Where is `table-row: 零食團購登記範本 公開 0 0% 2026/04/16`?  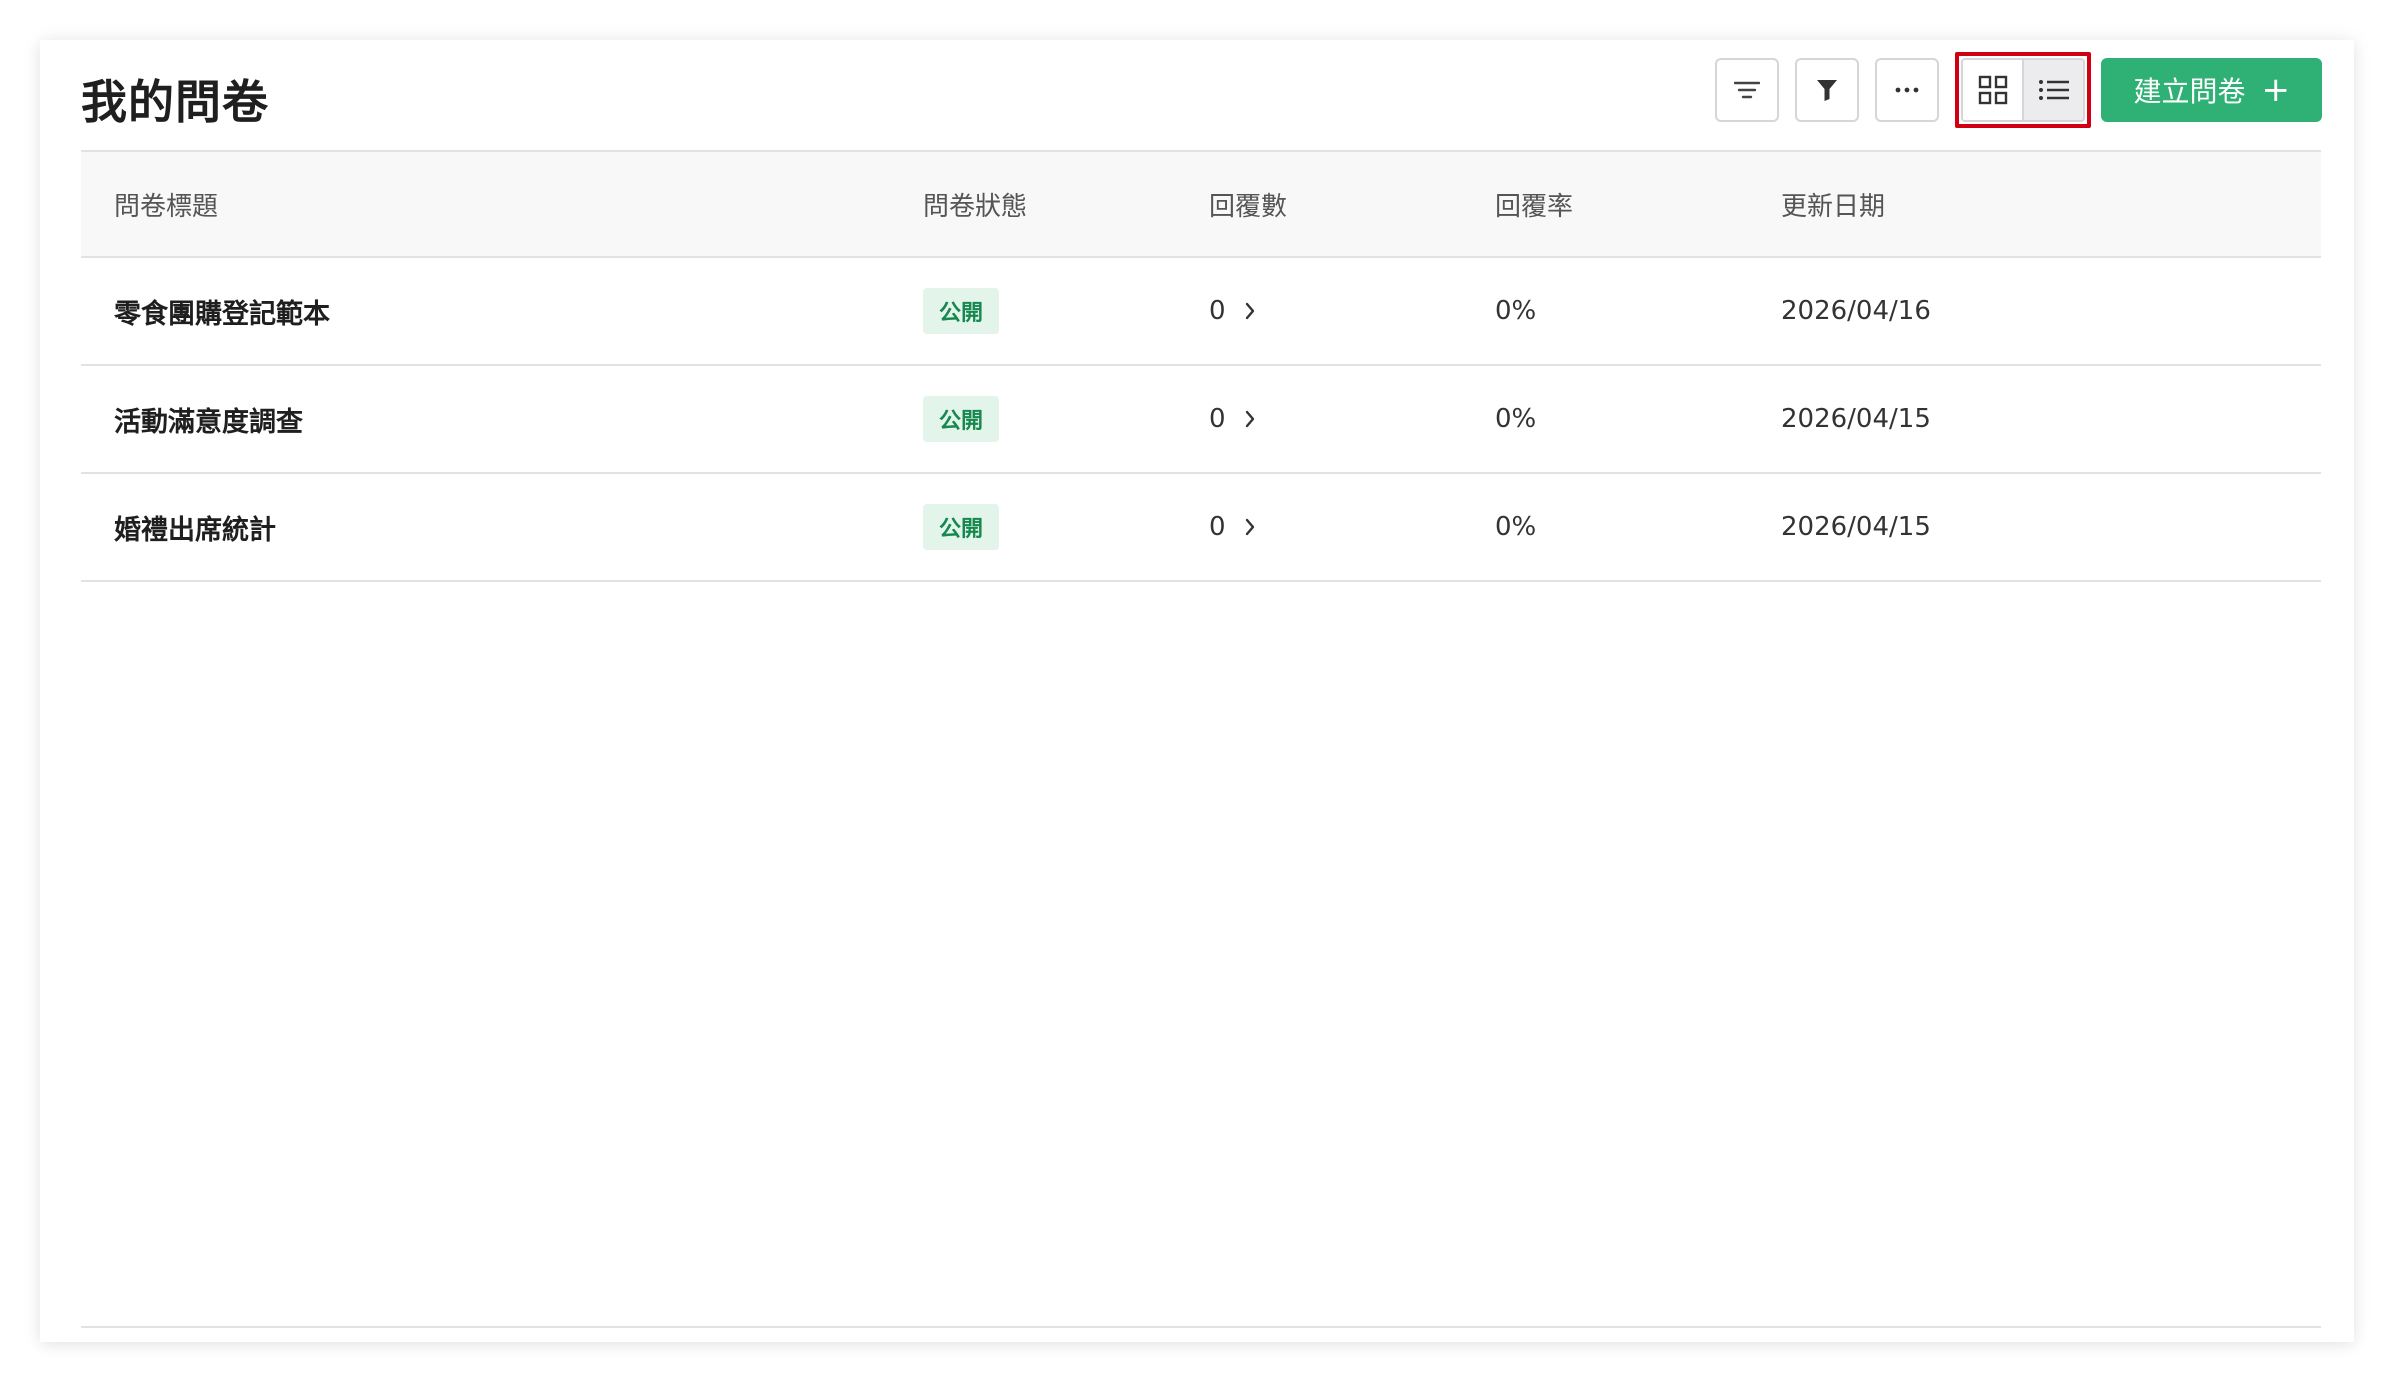 table-row: 零食團購登記範本 公開 0 0% 2026/04/16 is located at coordinates (1201, 312).